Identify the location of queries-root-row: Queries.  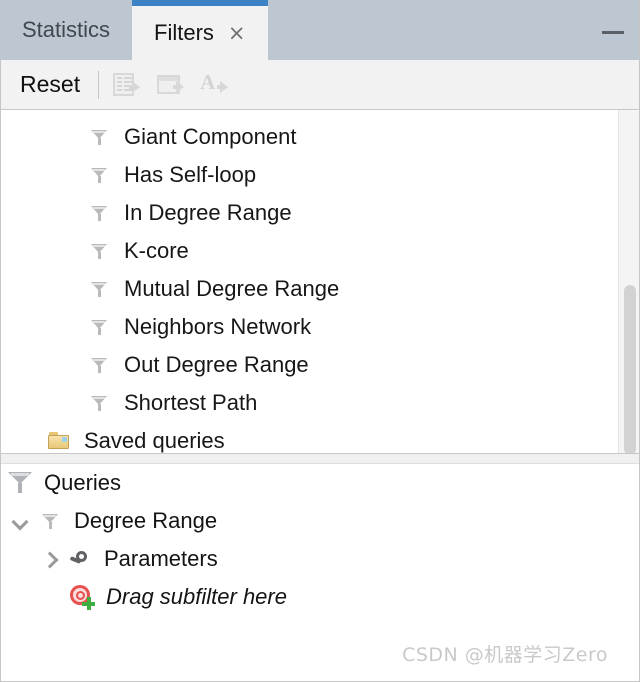
(320, 483).